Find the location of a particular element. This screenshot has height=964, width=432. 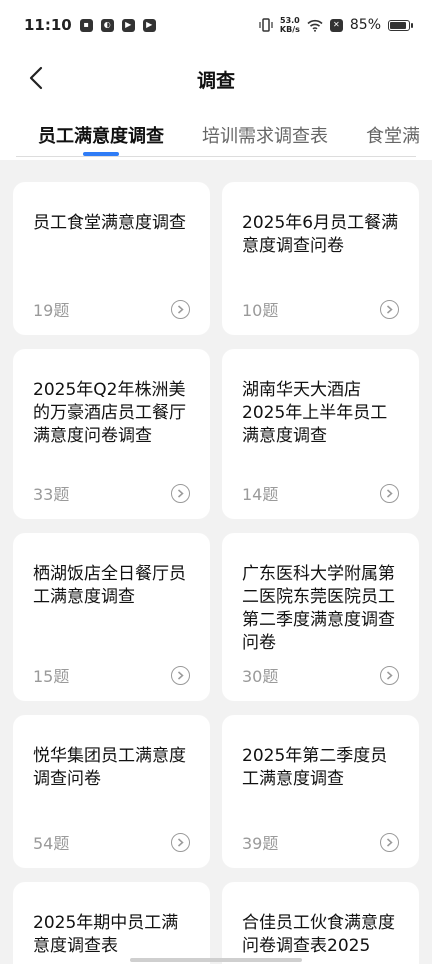

tabs-divider is located at coordinates (216, 156).